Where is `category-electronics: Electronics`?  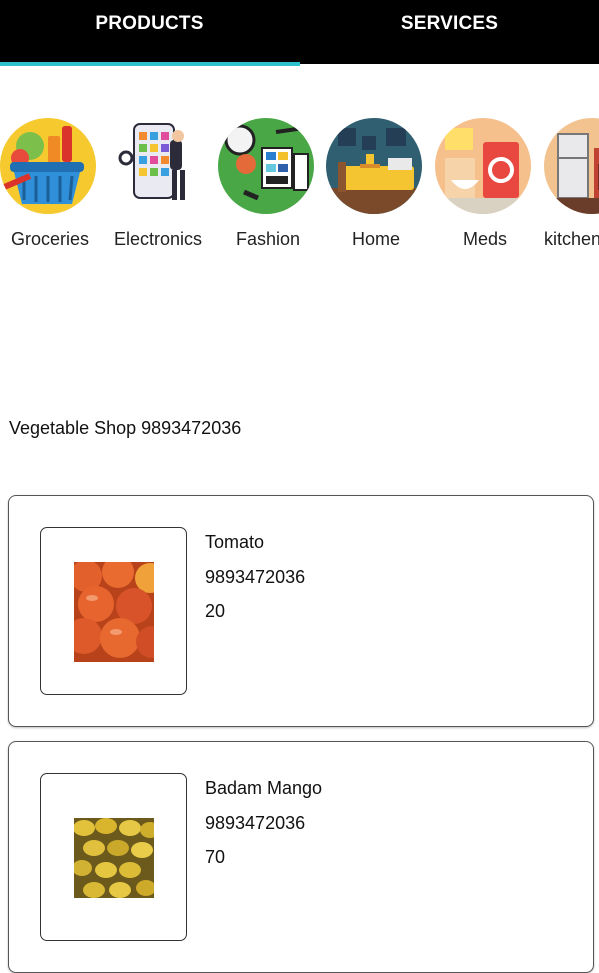 category-electronics: Electronics is located at coordinates (158, 188).